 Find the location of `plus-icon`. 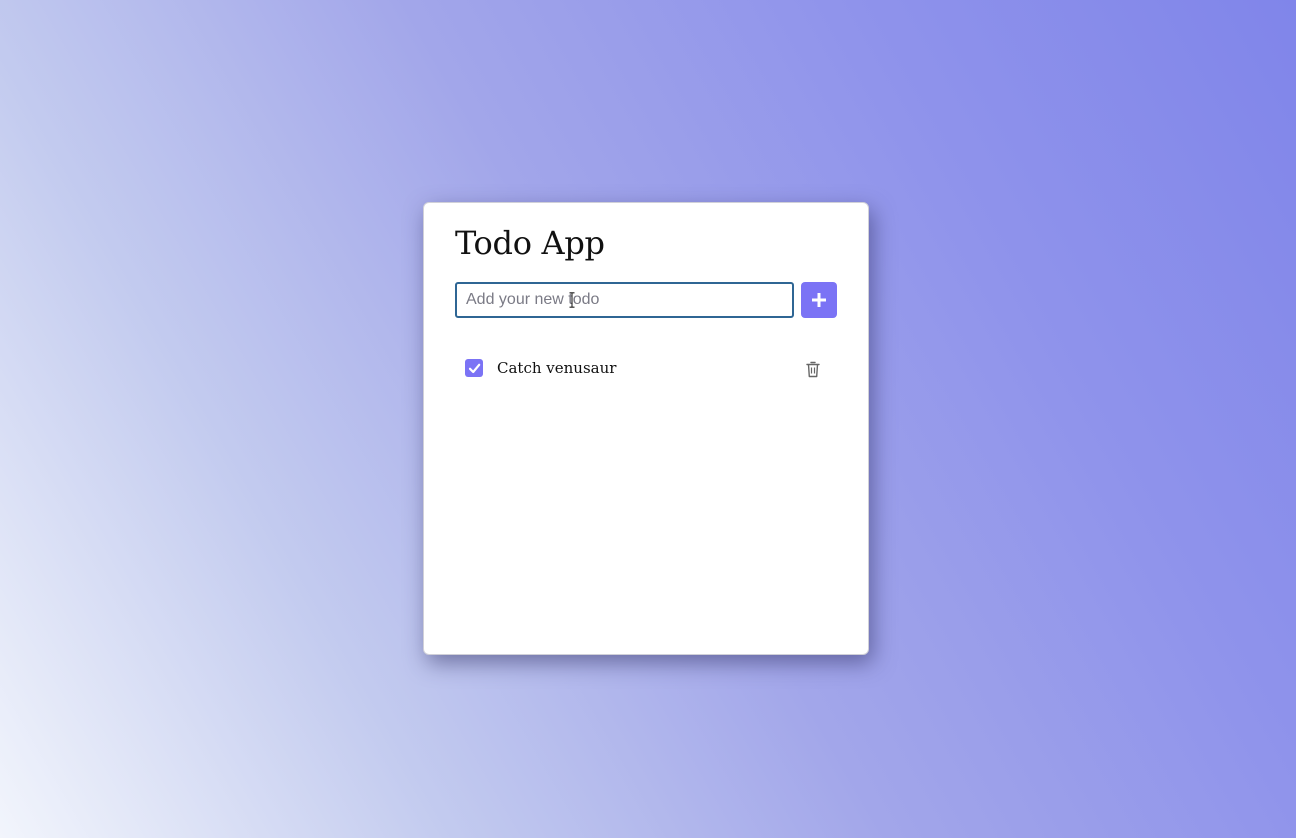

plus-icon is located at coordinates (819, 300).